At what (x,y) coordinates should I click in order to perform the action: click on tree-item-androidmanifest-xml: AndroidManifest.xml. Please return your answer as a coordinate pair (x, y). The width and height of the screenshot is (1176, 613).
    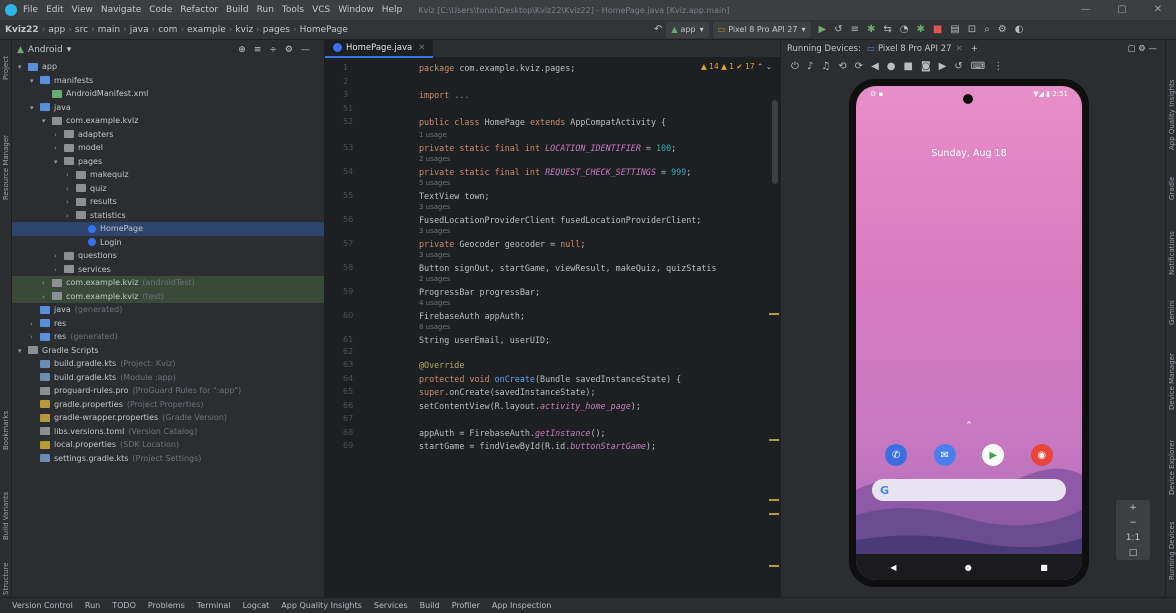
    Looking at the image, I should click on (168, 94).